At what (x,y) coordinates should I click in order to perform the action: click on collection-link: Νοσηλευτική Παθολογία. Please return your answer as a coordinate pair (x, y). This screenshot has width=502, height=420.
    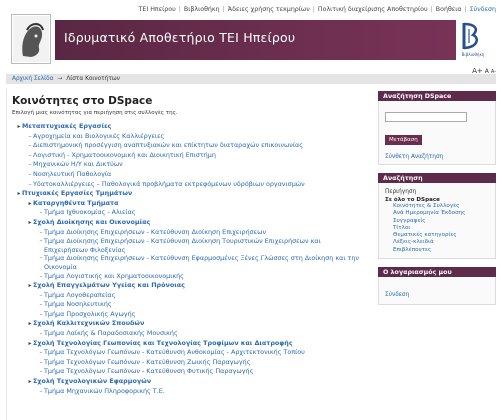
    Looking at the image, I should click on (72, 174).